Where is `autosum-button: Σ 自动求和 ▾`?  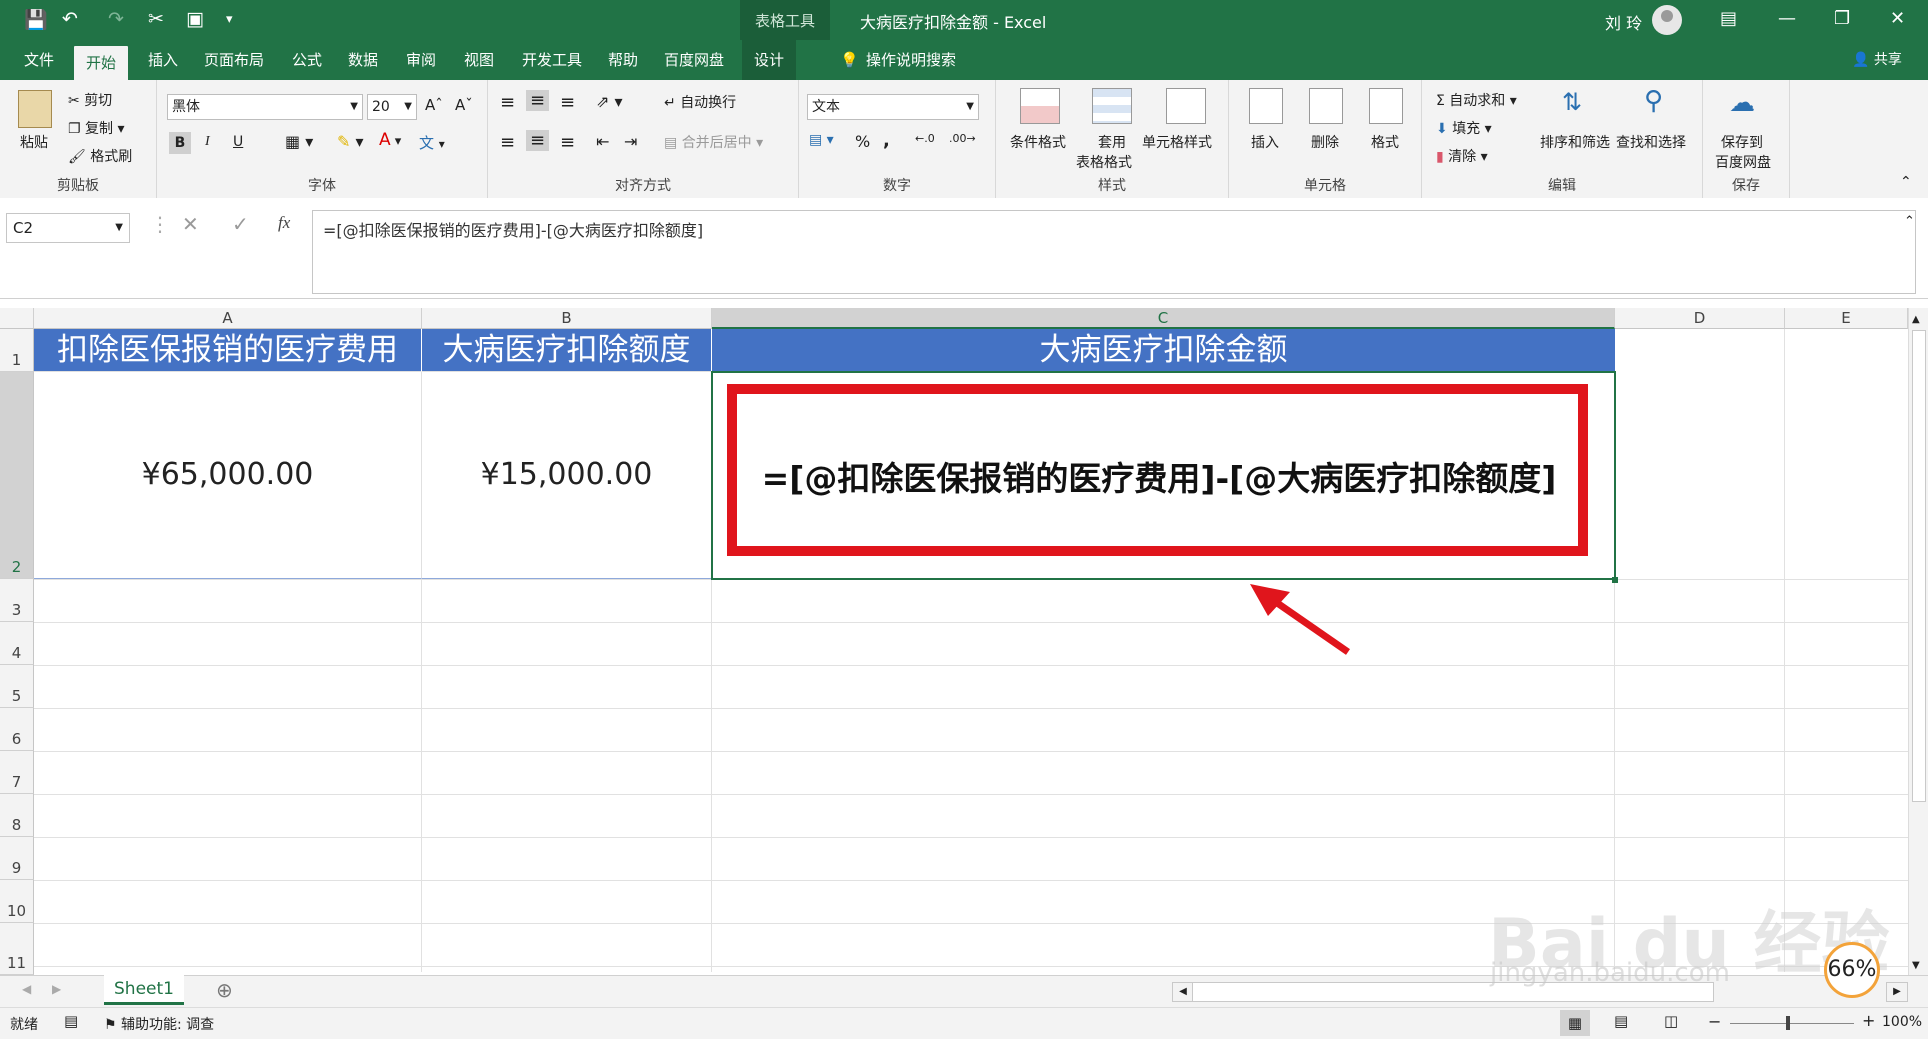
autosum-button: Σ 自动求和 ▾ is located at coordinates (1476, 100).